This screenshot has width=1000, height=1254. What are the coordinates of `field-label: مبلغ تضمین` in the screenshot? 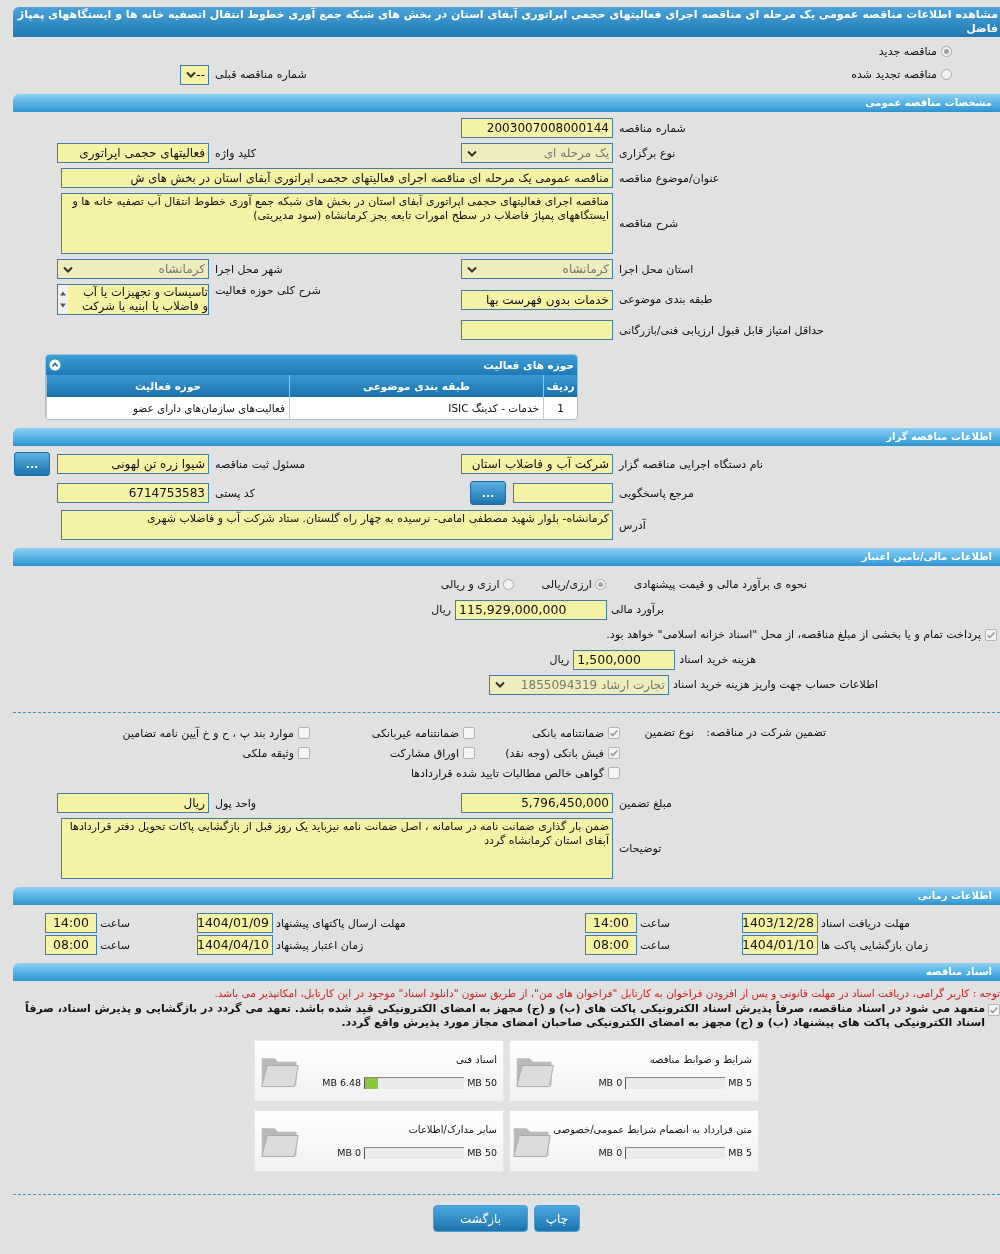 It's located at (645, 803).